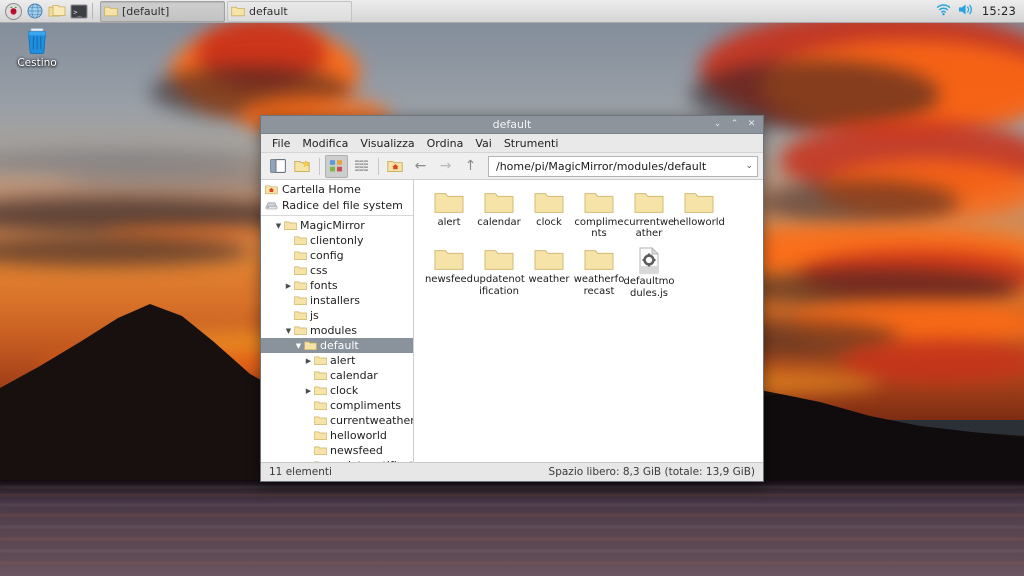 This screenshot has width=1024, height=576. I want to click on tree-item-magicmirror: ▼ MagicMirror, so click(337, 225).